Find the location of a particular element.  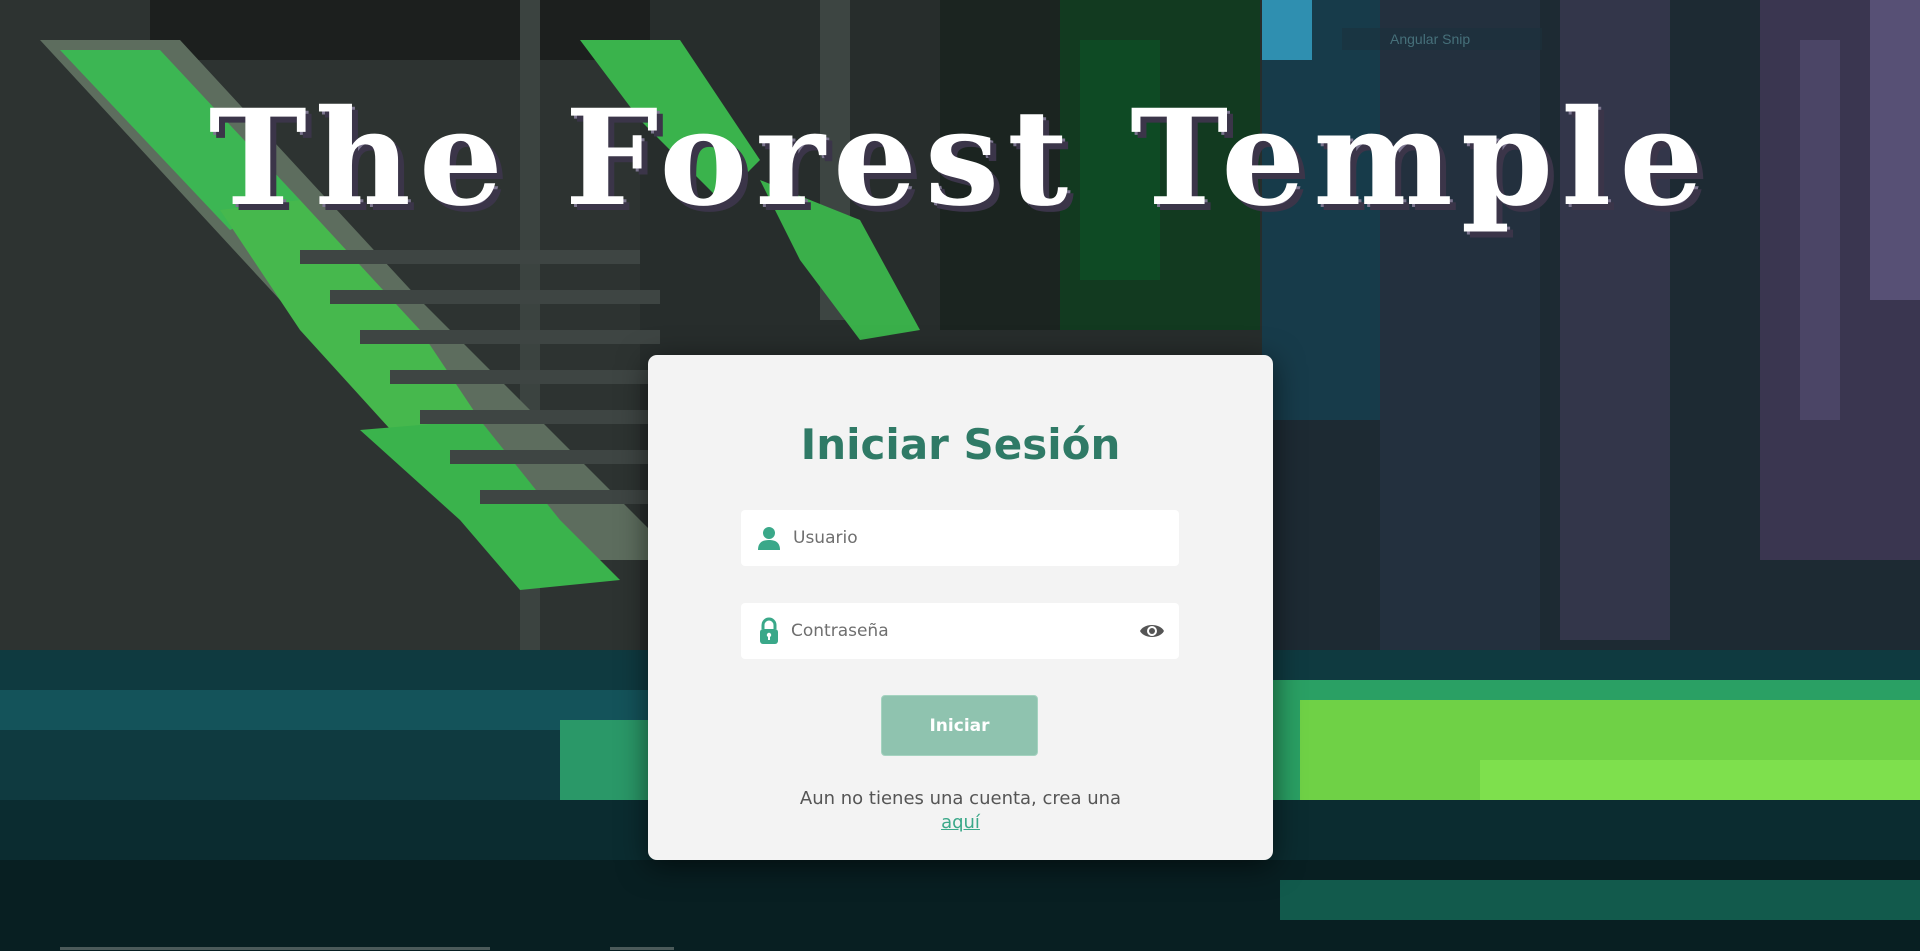

password-field is located at coordinates (960, 631).